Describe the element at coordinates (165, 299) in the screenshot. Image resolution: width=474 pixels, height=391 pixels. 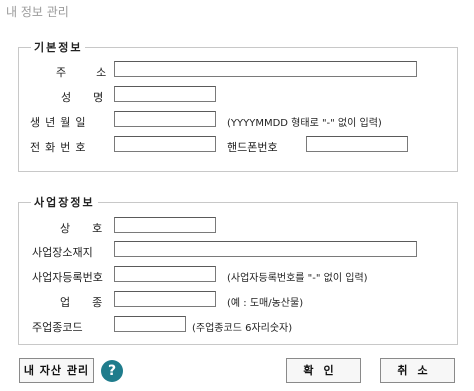
I see `type-field` at that location.